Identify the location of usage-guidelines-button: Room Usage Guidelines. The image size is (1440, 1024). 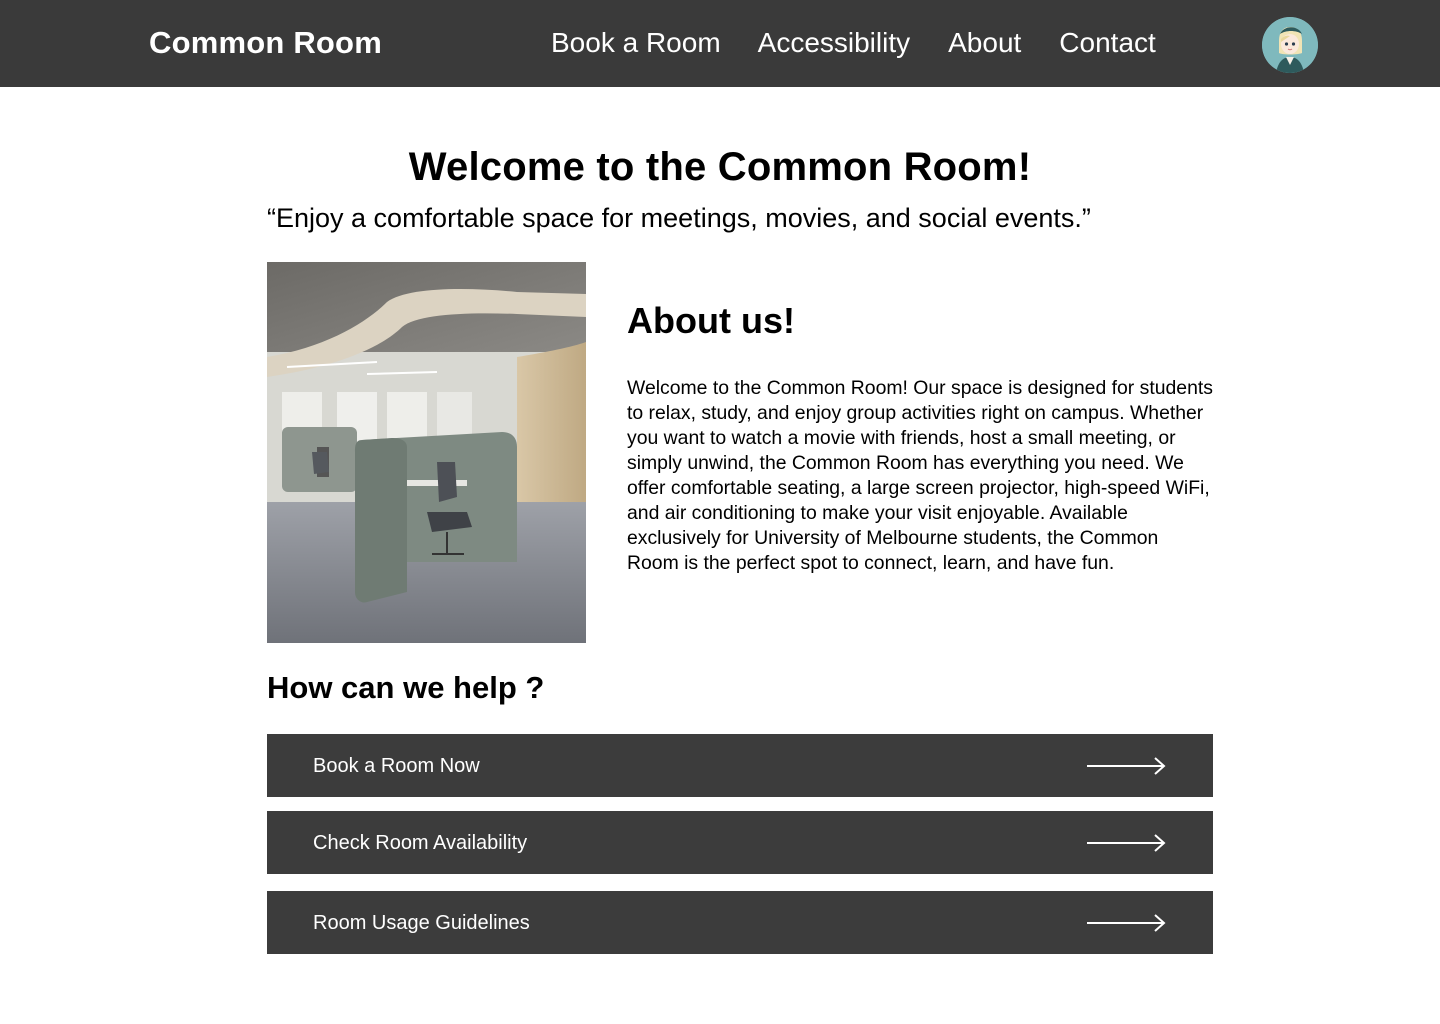
(740, 922).